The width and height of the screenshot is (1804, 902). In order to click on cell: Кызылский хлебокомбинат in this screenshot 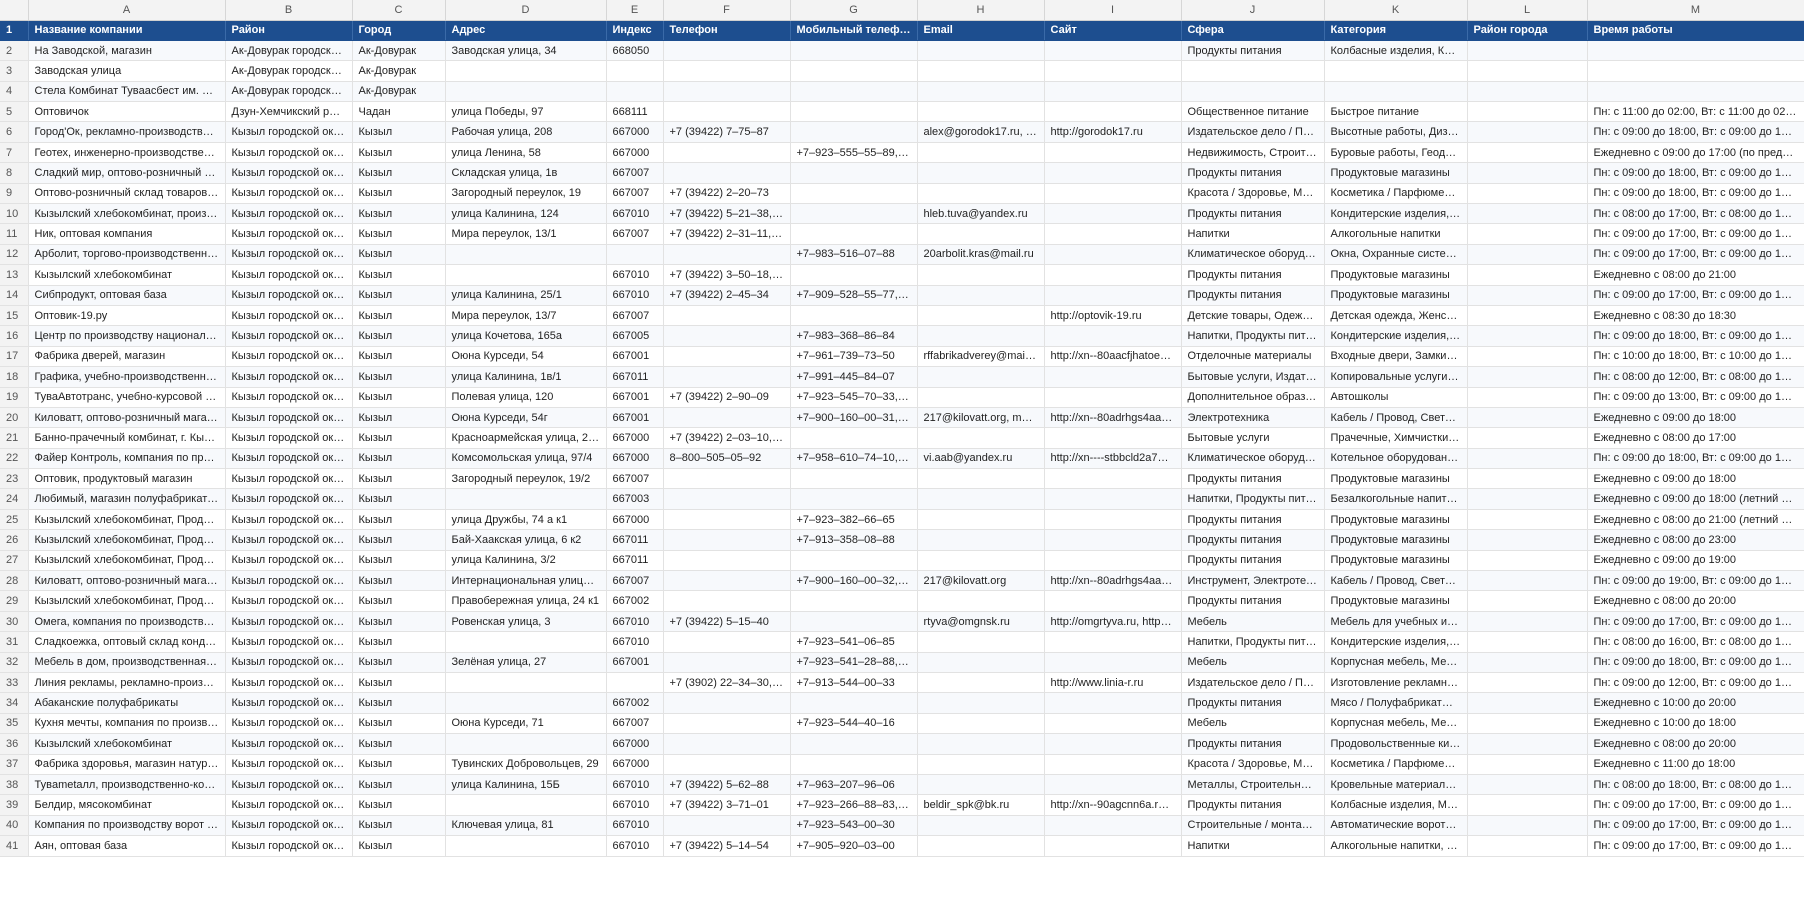, I will do `click(127, 744)`.